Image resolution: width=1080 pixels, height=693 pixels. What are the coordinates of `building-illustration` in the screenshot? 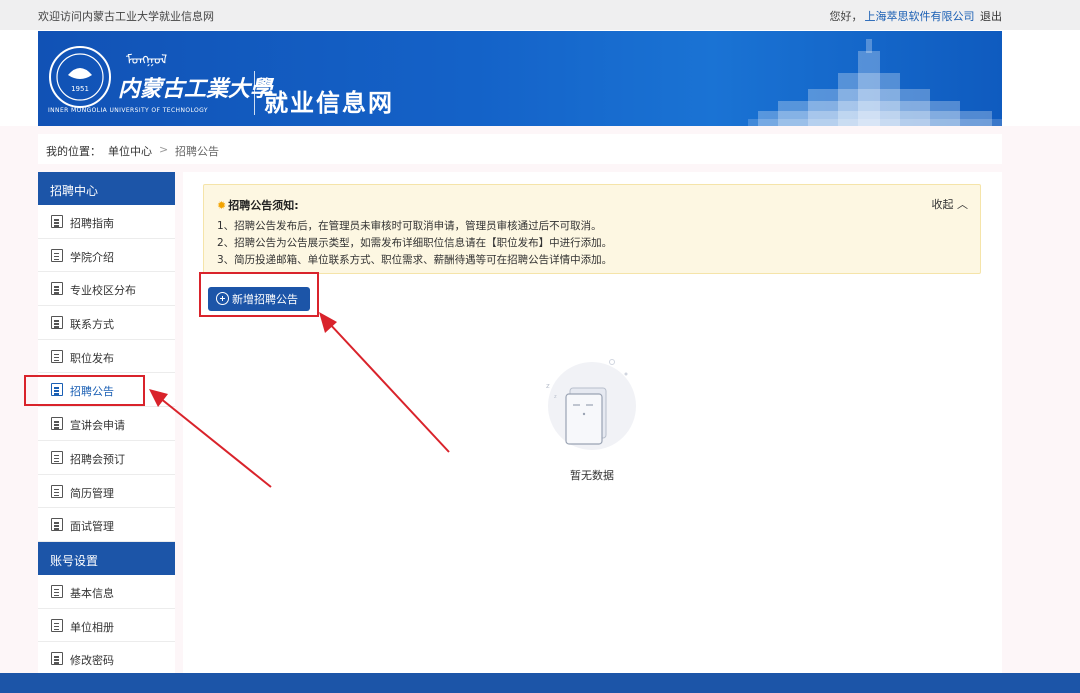 It's located at (875, 82).